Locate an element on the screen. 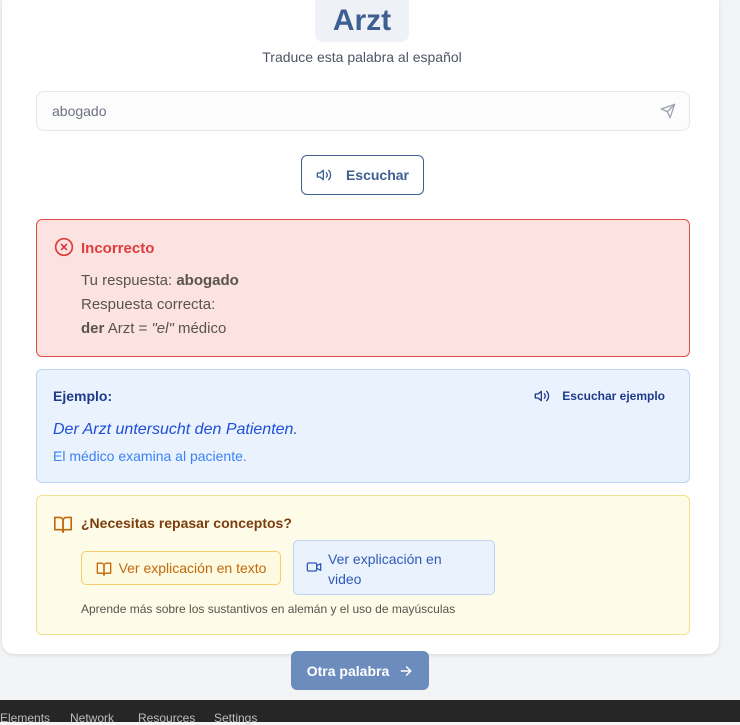 The height and width of the screenshot is (725, 740). target-word: Arzt is located at coordinates (362, 20).